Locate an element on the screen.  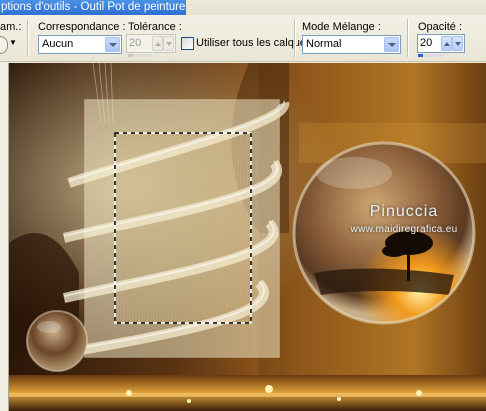
opacity-spin-buttons is located at coordinates (452, 43).